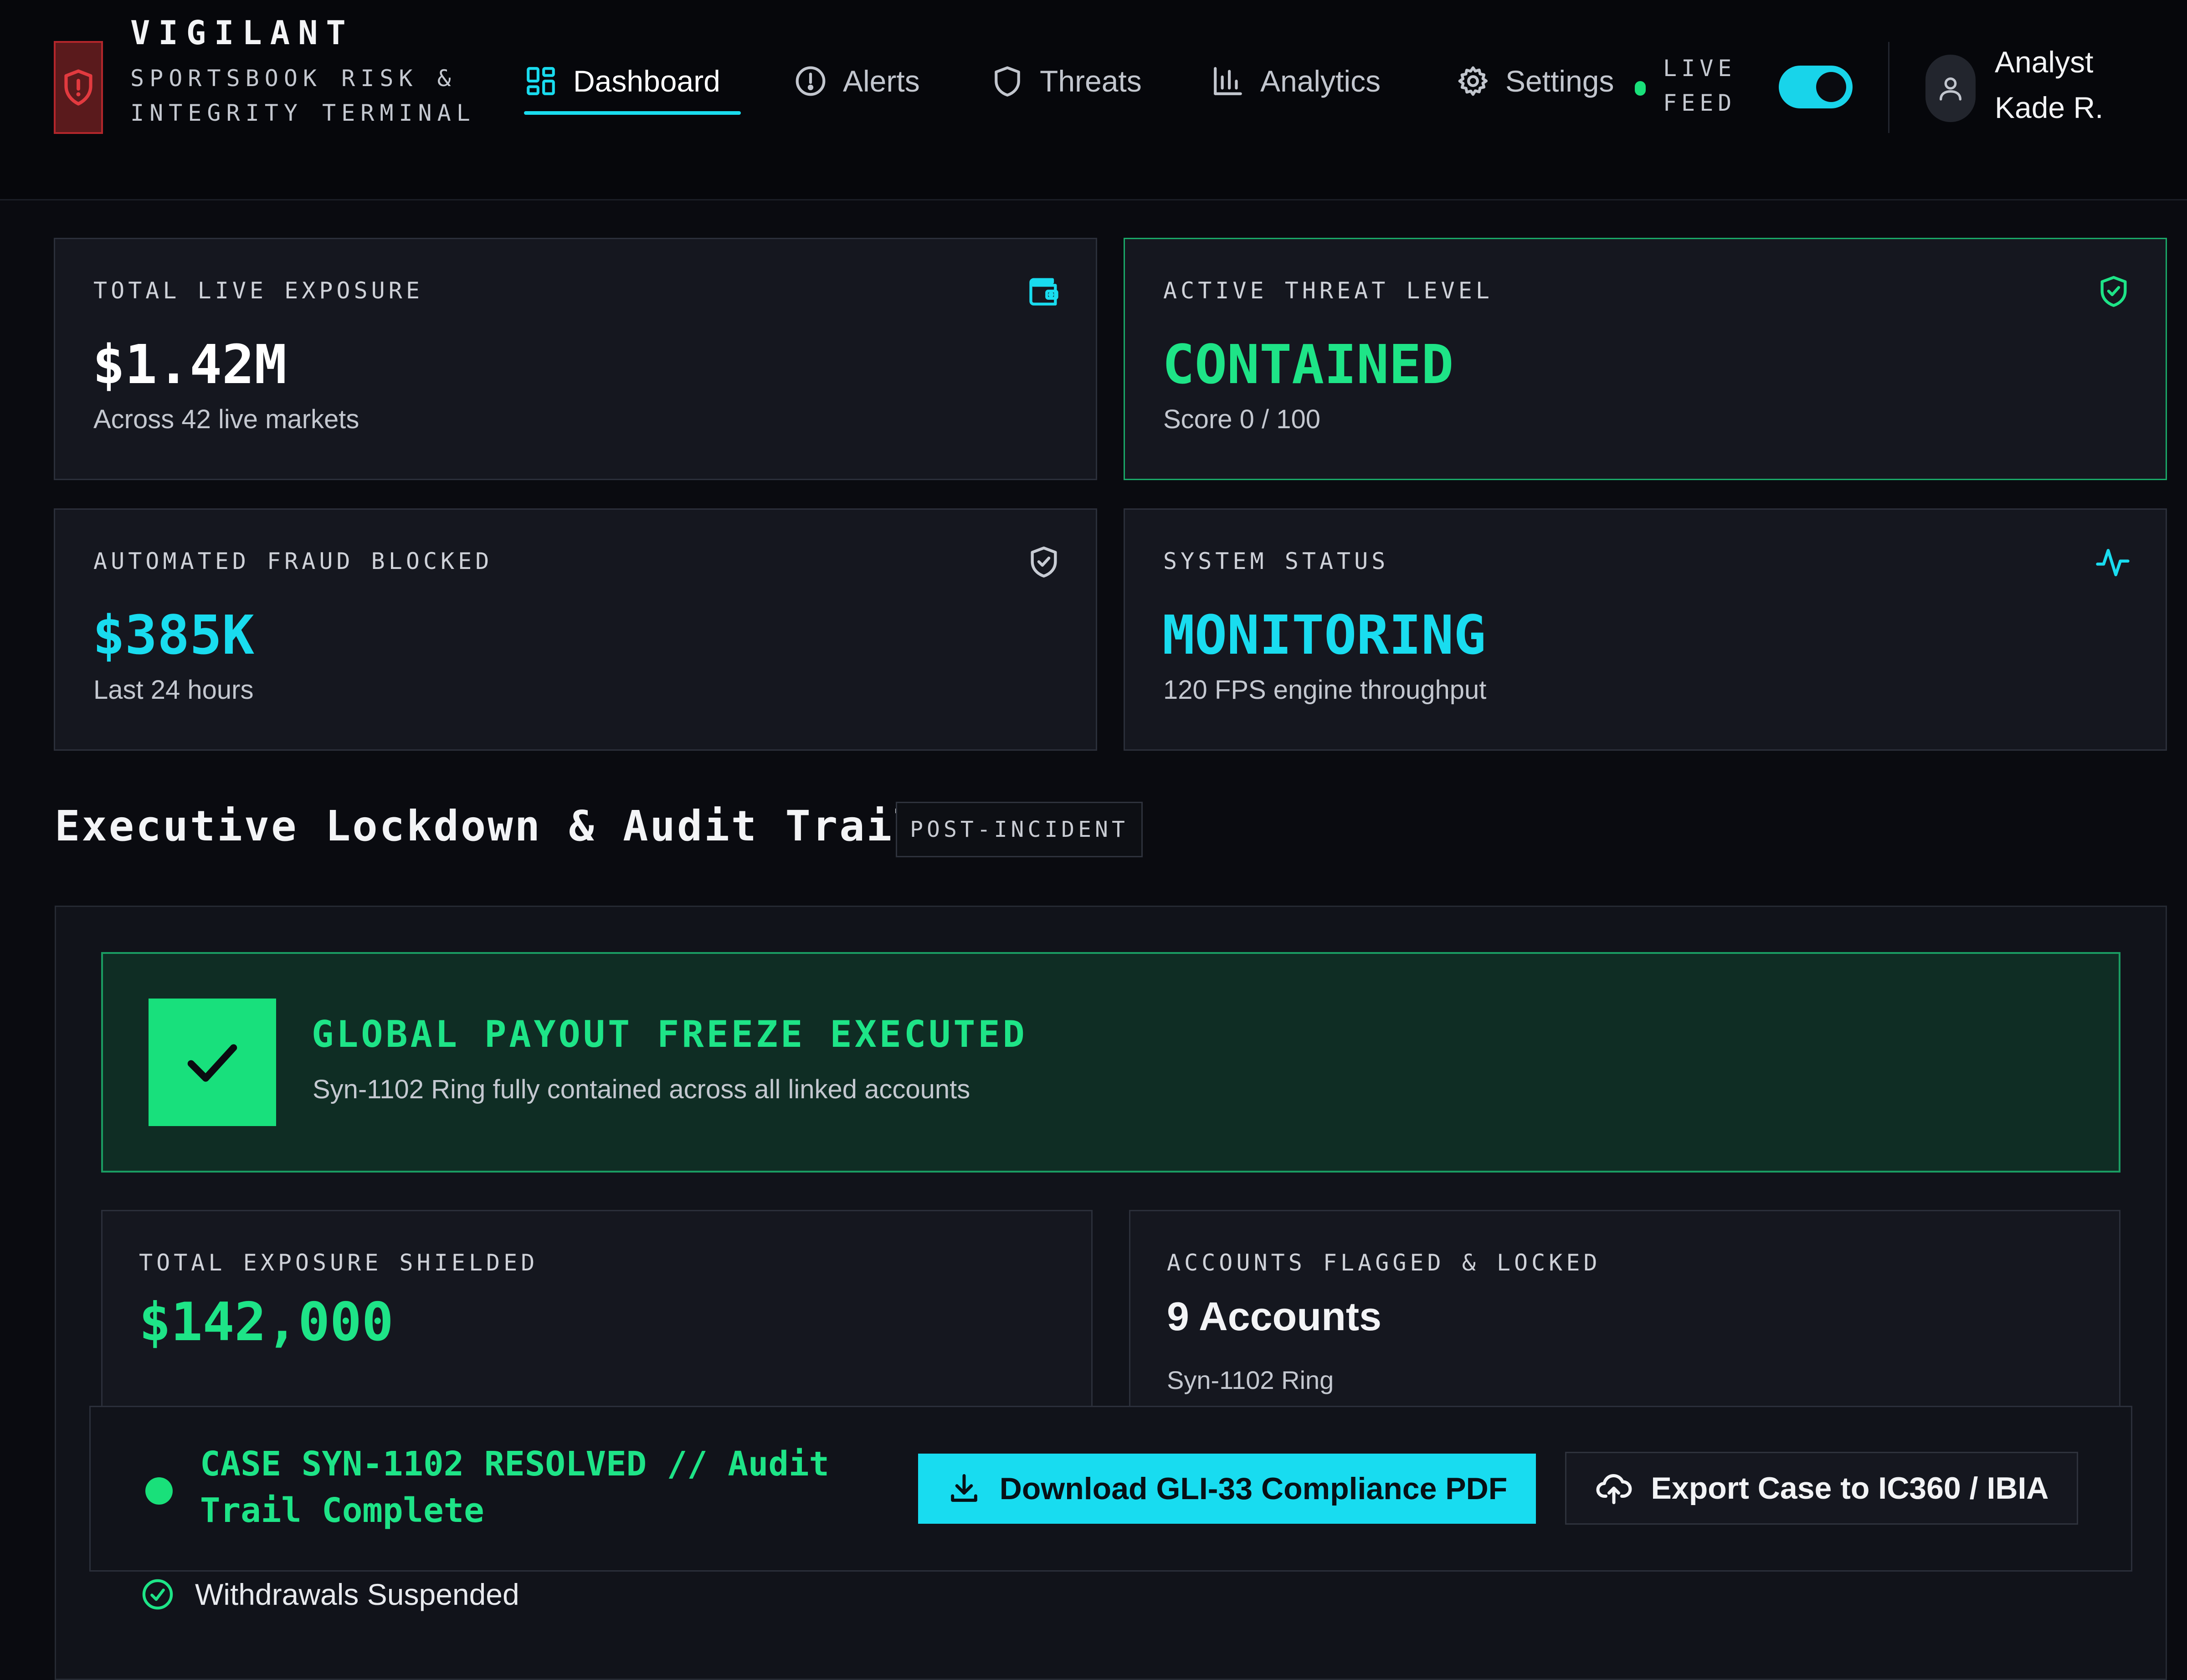 The height and width of the screenshot is (1680, 2187). What do you see at coordinates (190, 365) in the screenshot?
I see `kpi-value: $1.42M` at bounding box center [190, 365].